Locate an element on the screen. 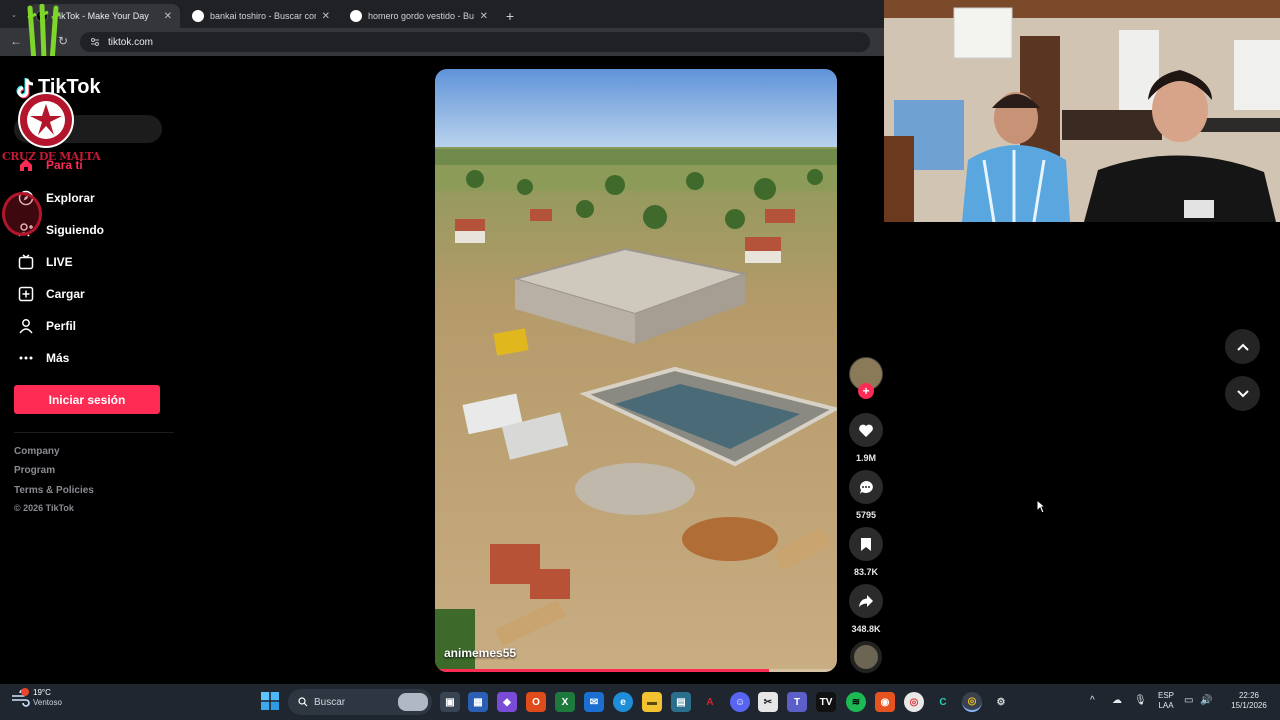 The height and width of the screenshot is (720, 1280). like-button is located at coordinates (866, 430).